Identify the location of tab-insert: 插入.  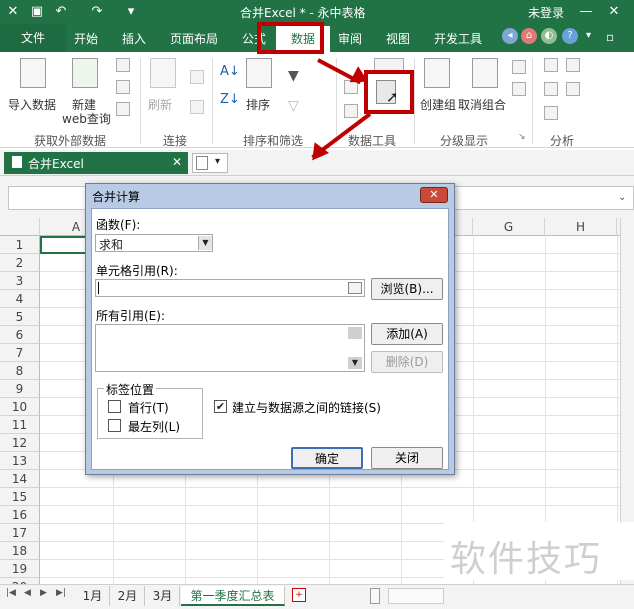
(134, 38).